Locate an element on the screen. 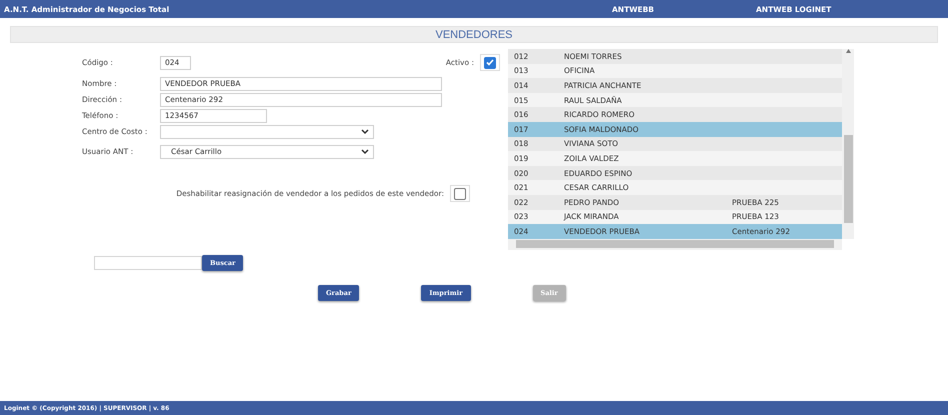 The height and width of the screenshot is (415, 948). dropdown is located at coordinates (267, 131).